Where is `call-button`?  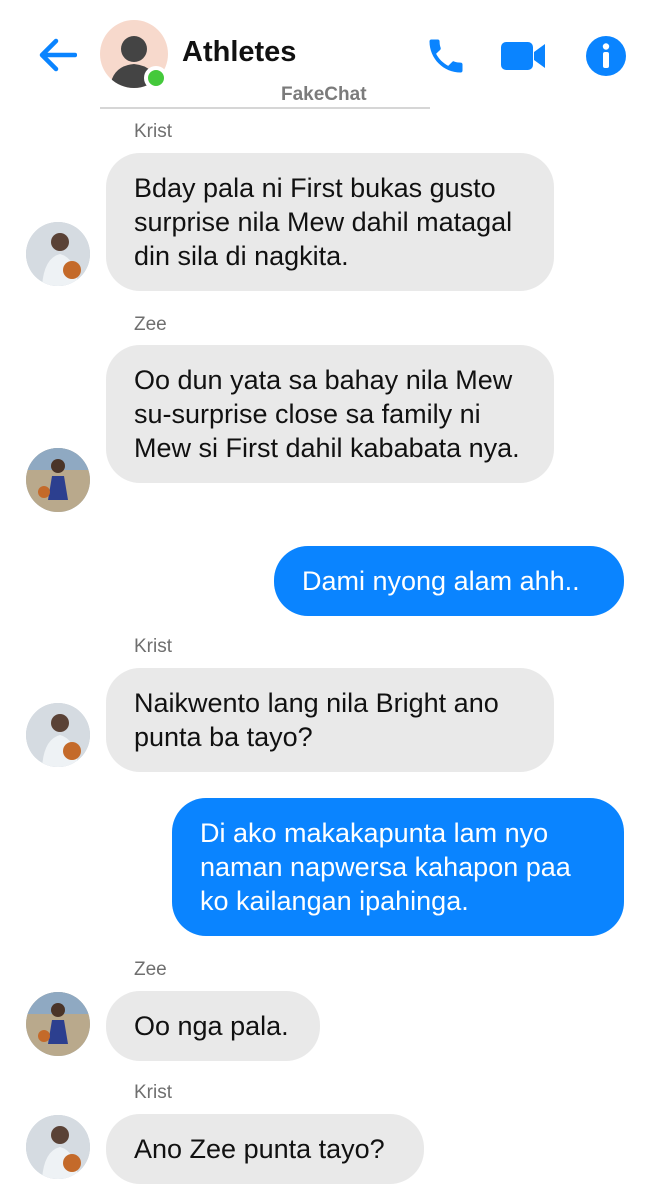 call-button is located at coordinates (446, 56).